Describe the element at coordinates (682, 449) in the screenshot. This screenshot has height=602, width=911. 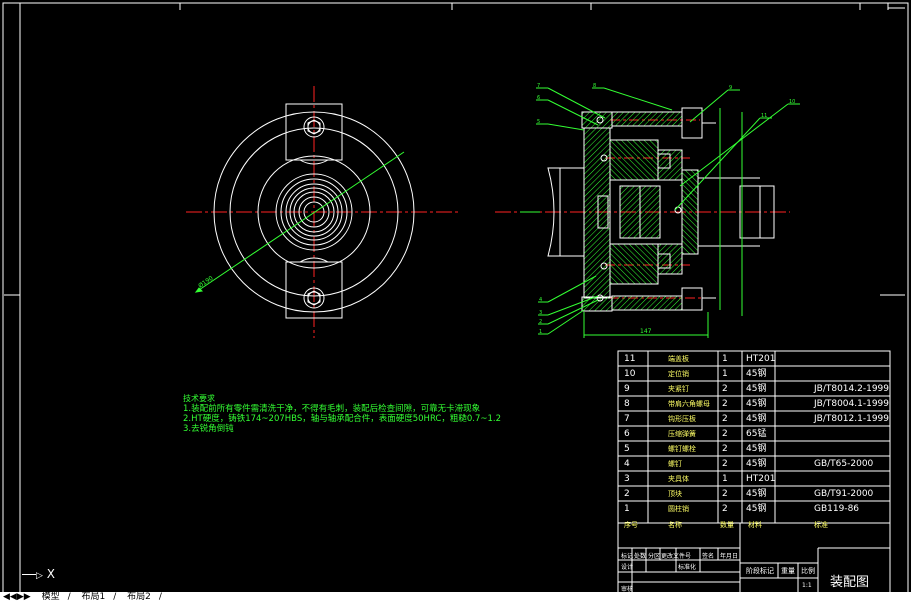
I see `bom-cell-name: 螺钉螺栓` at that location.